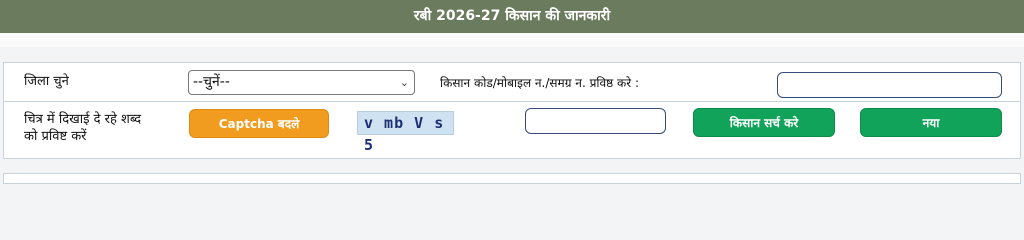  What do you see at coordinates (83, 119) in the screenshot?
I see `captcha-prompt-line1: चित्र में दिखाई दे रहे शब्द` at bounding box center [83, 119].